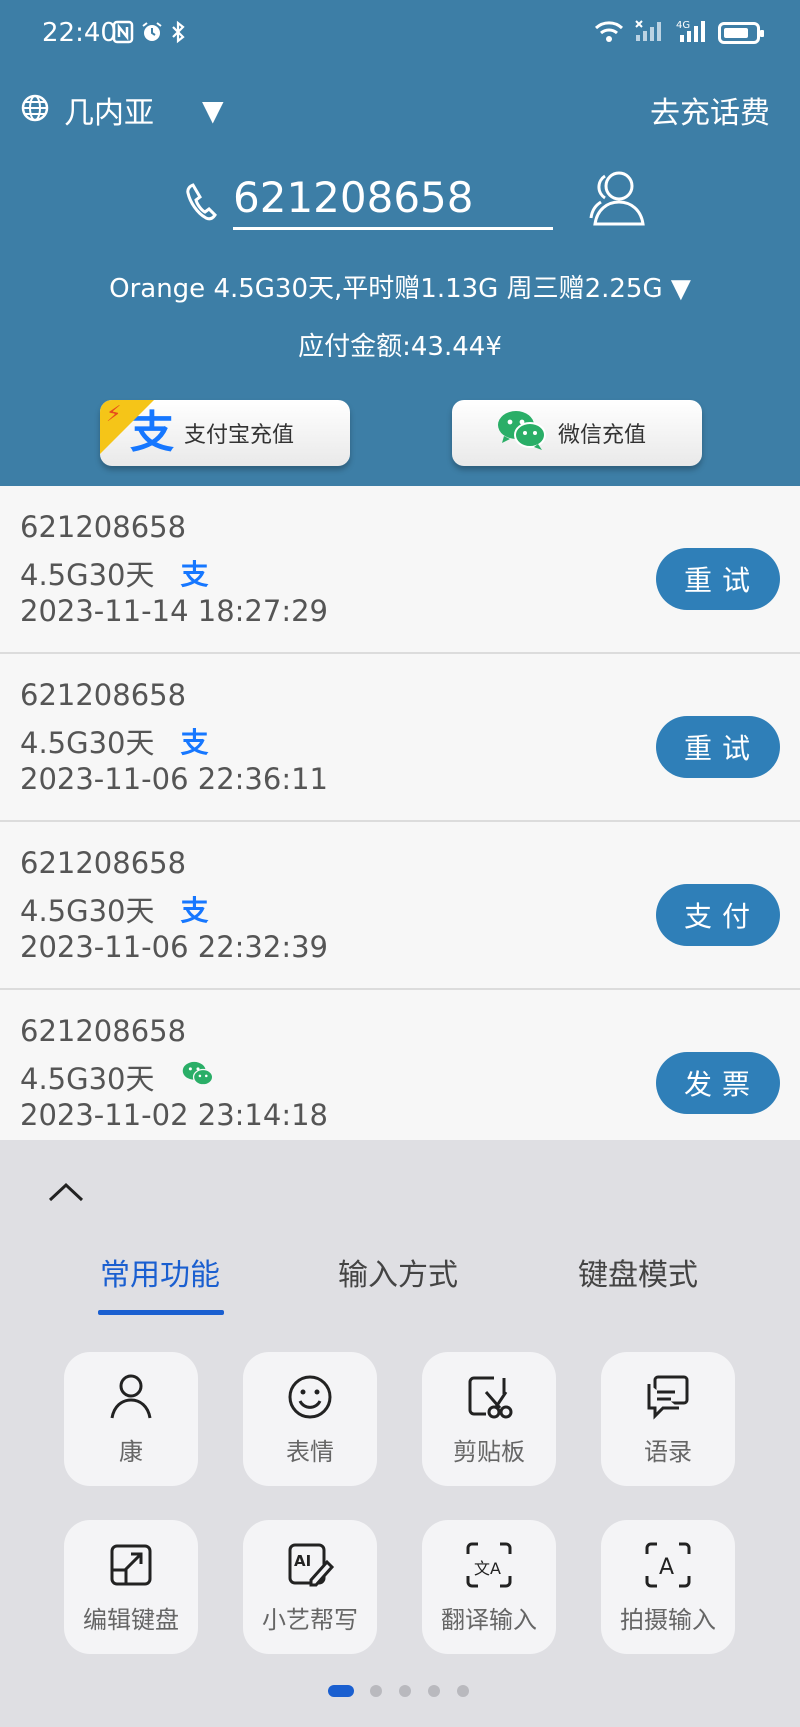 The image size is (800, 1727). Describe the element at coordinates (35, 110) in the screenshot. I see `globe-icon` at that location.